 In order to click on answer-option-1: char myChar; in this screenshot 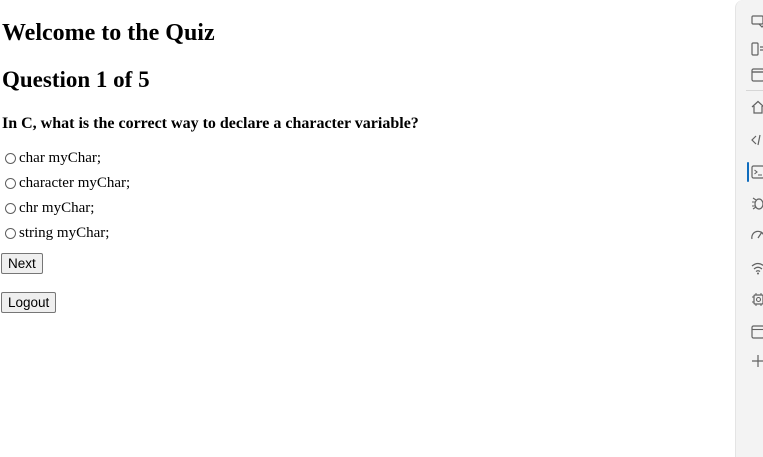, I will do `click(53, 158)`.